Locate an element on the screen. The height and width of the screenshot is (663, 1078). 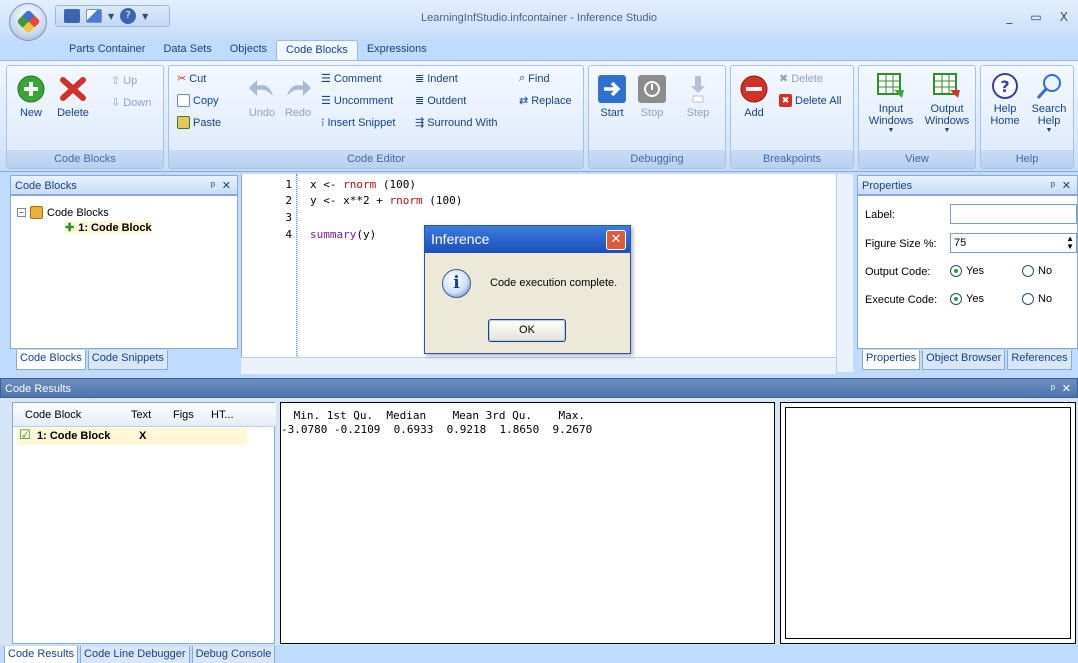
ribbon-group-view: Input Windows ▼ Output Windows ▼ View is located at coordinates (917, 117).